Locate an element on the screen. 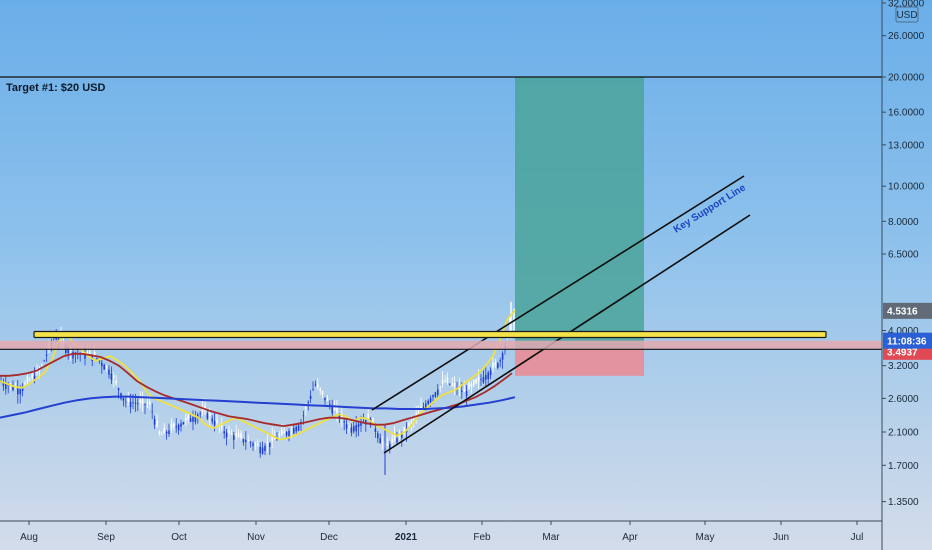  stop-zone is located at coordinates (579, 362).